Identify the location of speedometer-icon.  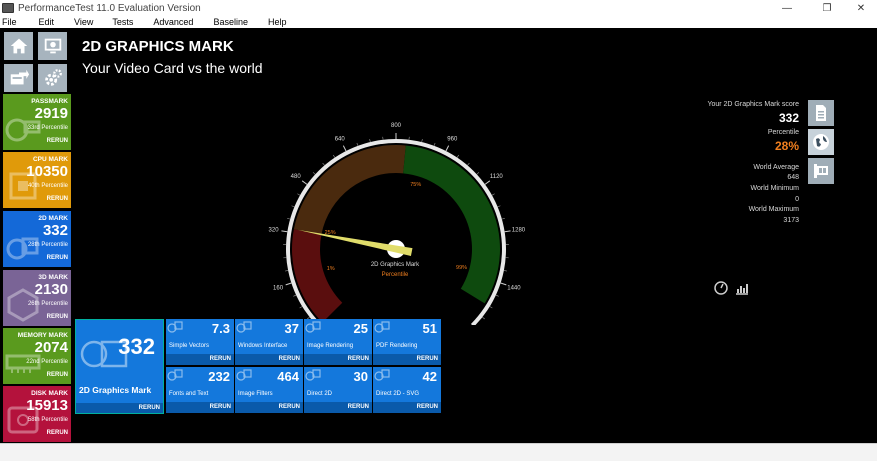
(721, 288).